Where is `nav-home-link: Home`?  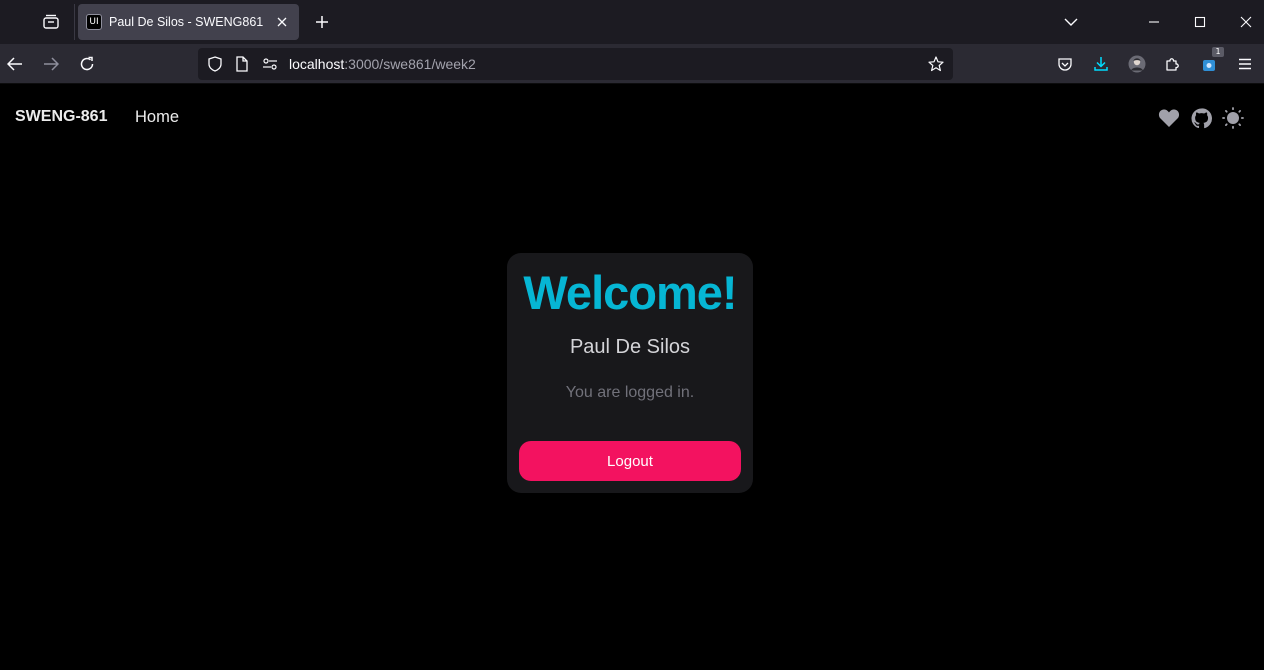 nav-home-link: Home is located at coordinates (157, 117).